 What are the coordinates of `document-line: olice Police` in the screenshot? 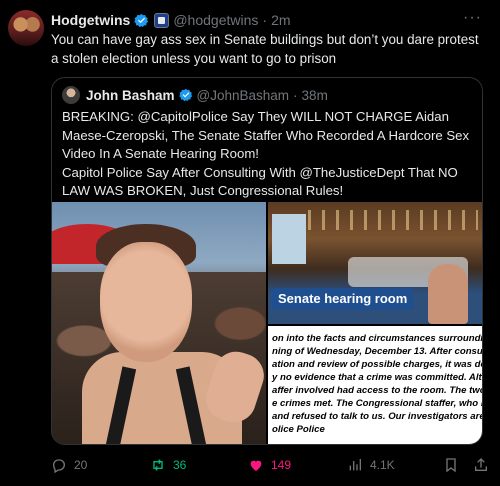 It's located at (298, 429).